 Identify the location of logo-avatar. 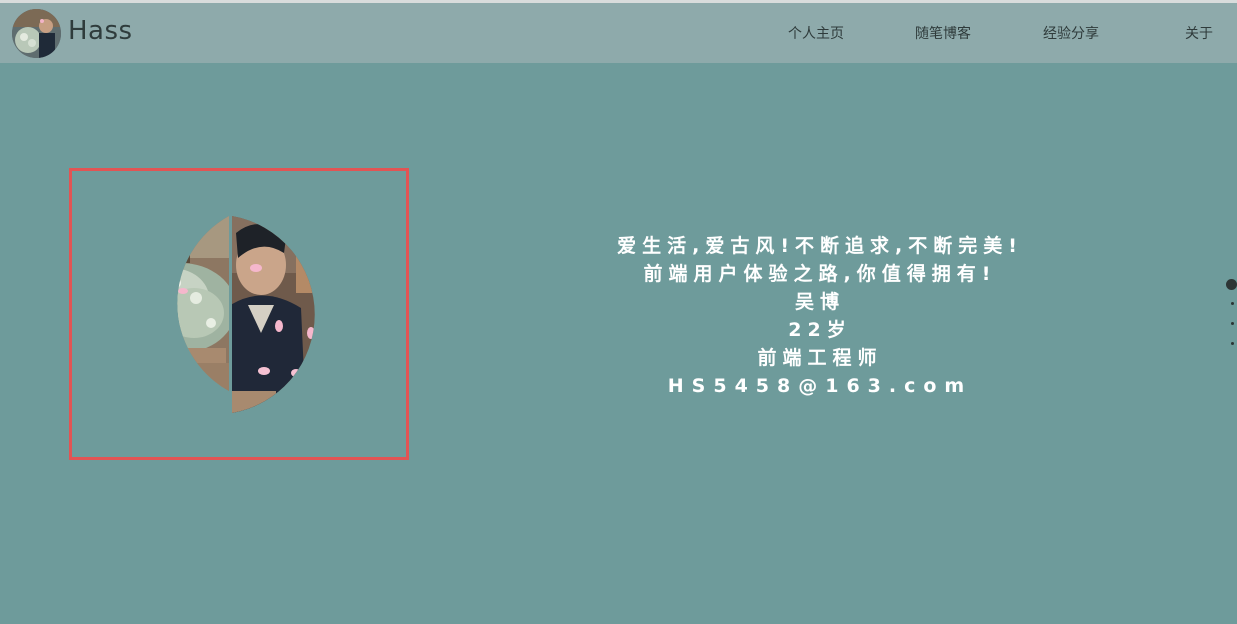
(36, 33).